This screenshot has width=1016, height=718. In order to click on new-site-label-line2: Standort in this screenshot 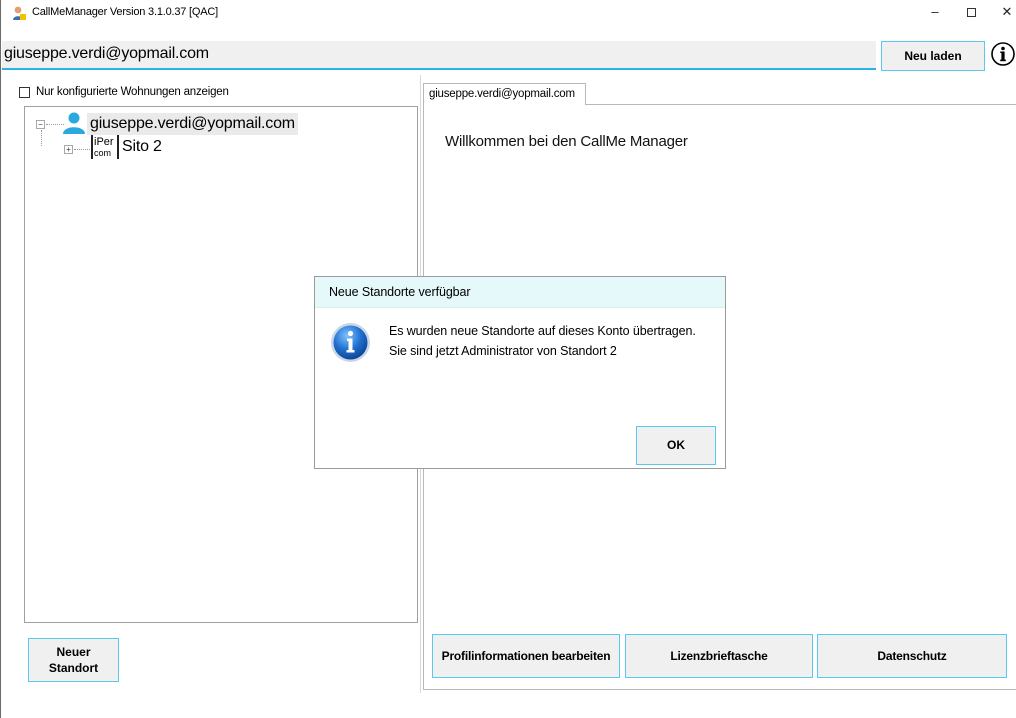, I will do `click(73, 668)`.